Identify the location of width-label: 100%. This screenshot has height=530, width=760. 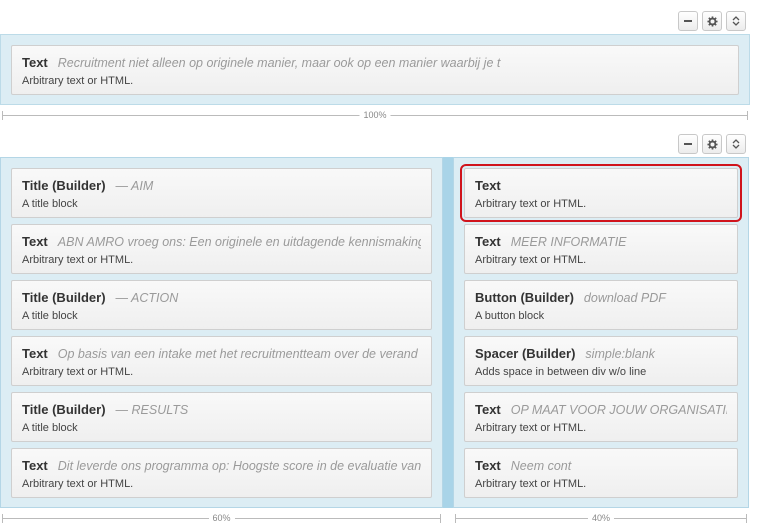
(375, 115).